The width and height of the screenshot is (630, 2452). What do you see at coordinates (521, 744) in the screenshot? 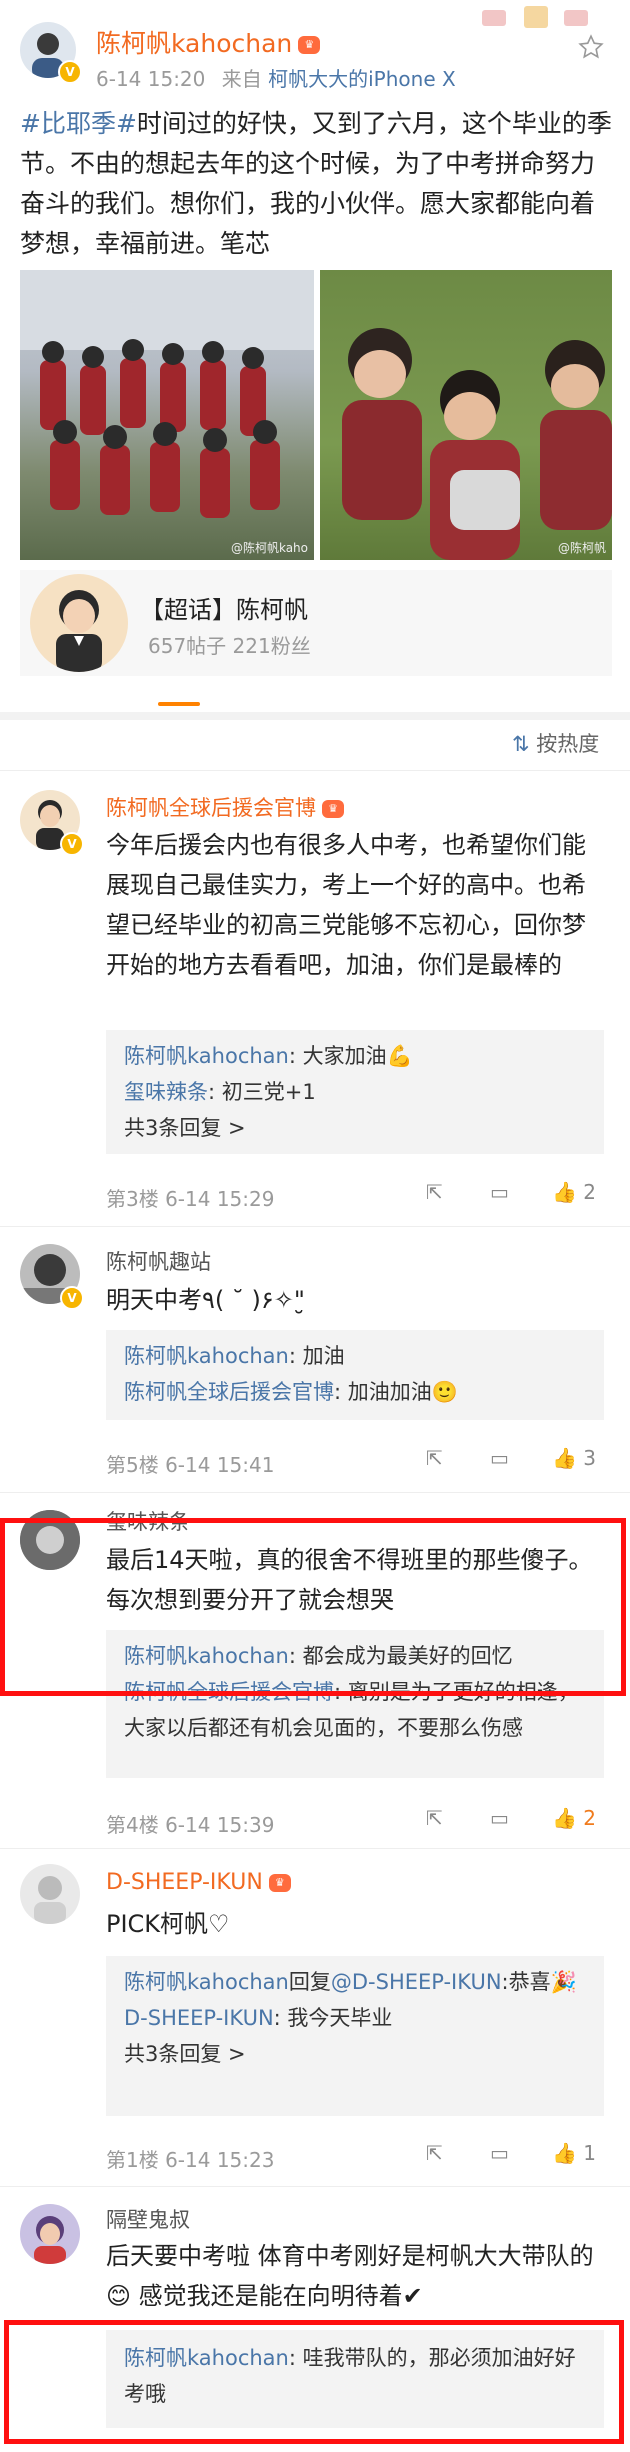
I see `sort-icon: ⇅` at bounding box center [521, 744].